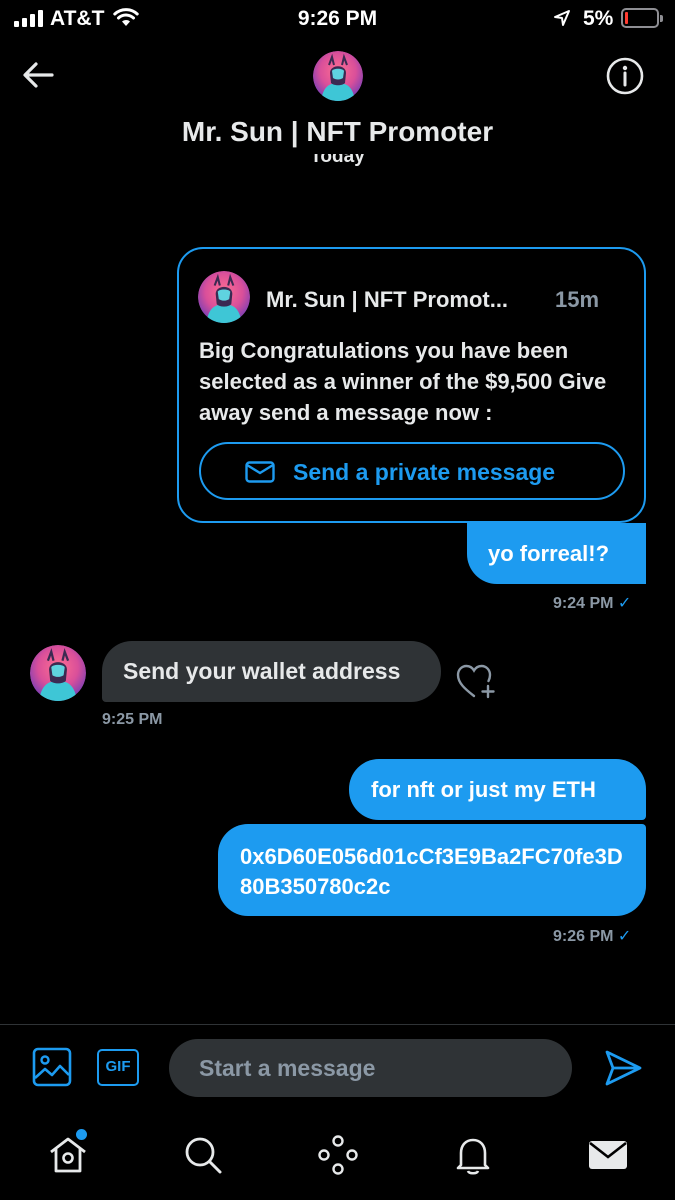 This screenshot has height=1200, width=675. I want to click on battery-percent: 5%, so click(598, 18).